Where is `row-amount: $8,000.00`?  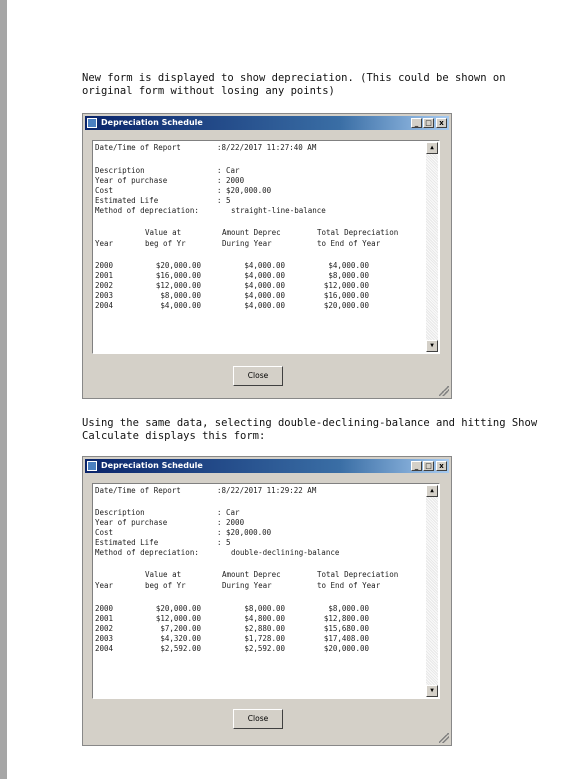 row-amount: $8,000.00 is located at coordinates (264, 608).